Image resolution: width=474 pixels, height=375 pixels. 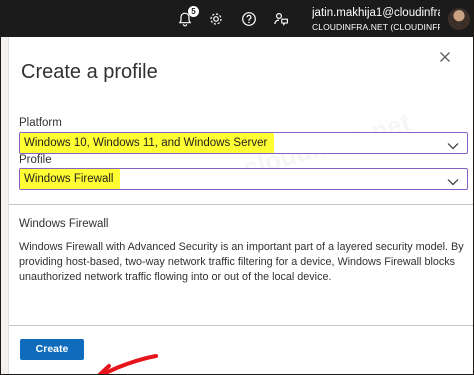 I want to click on help-icon, so click(x=249, y=19).